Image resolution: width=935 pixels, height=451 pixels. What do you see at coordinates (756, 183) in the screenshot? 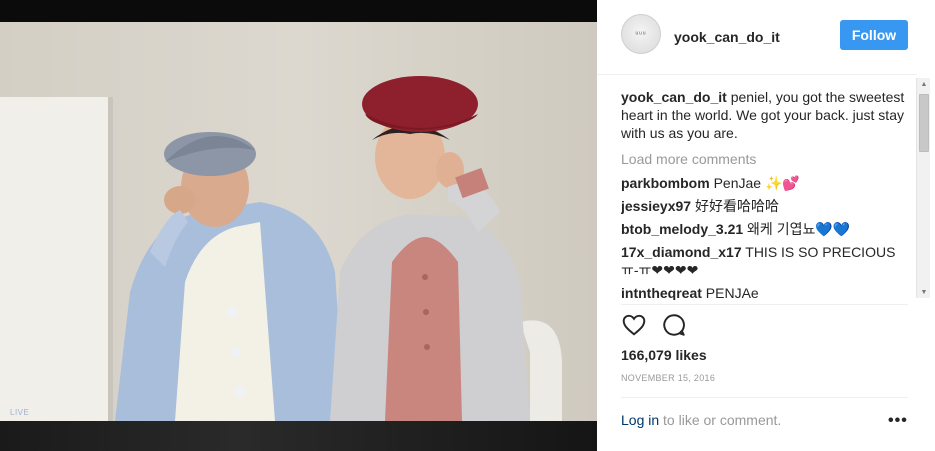
I see `comment-text: PenJae ✨💕` at bounding box center [756, 183].